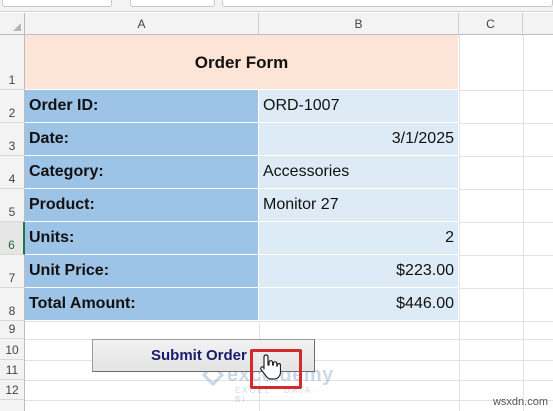  What do you see at coordinates (359, 106) in the screenshot?
I see `value-order-id: ORD-1007` at bounding box center [359, 106].